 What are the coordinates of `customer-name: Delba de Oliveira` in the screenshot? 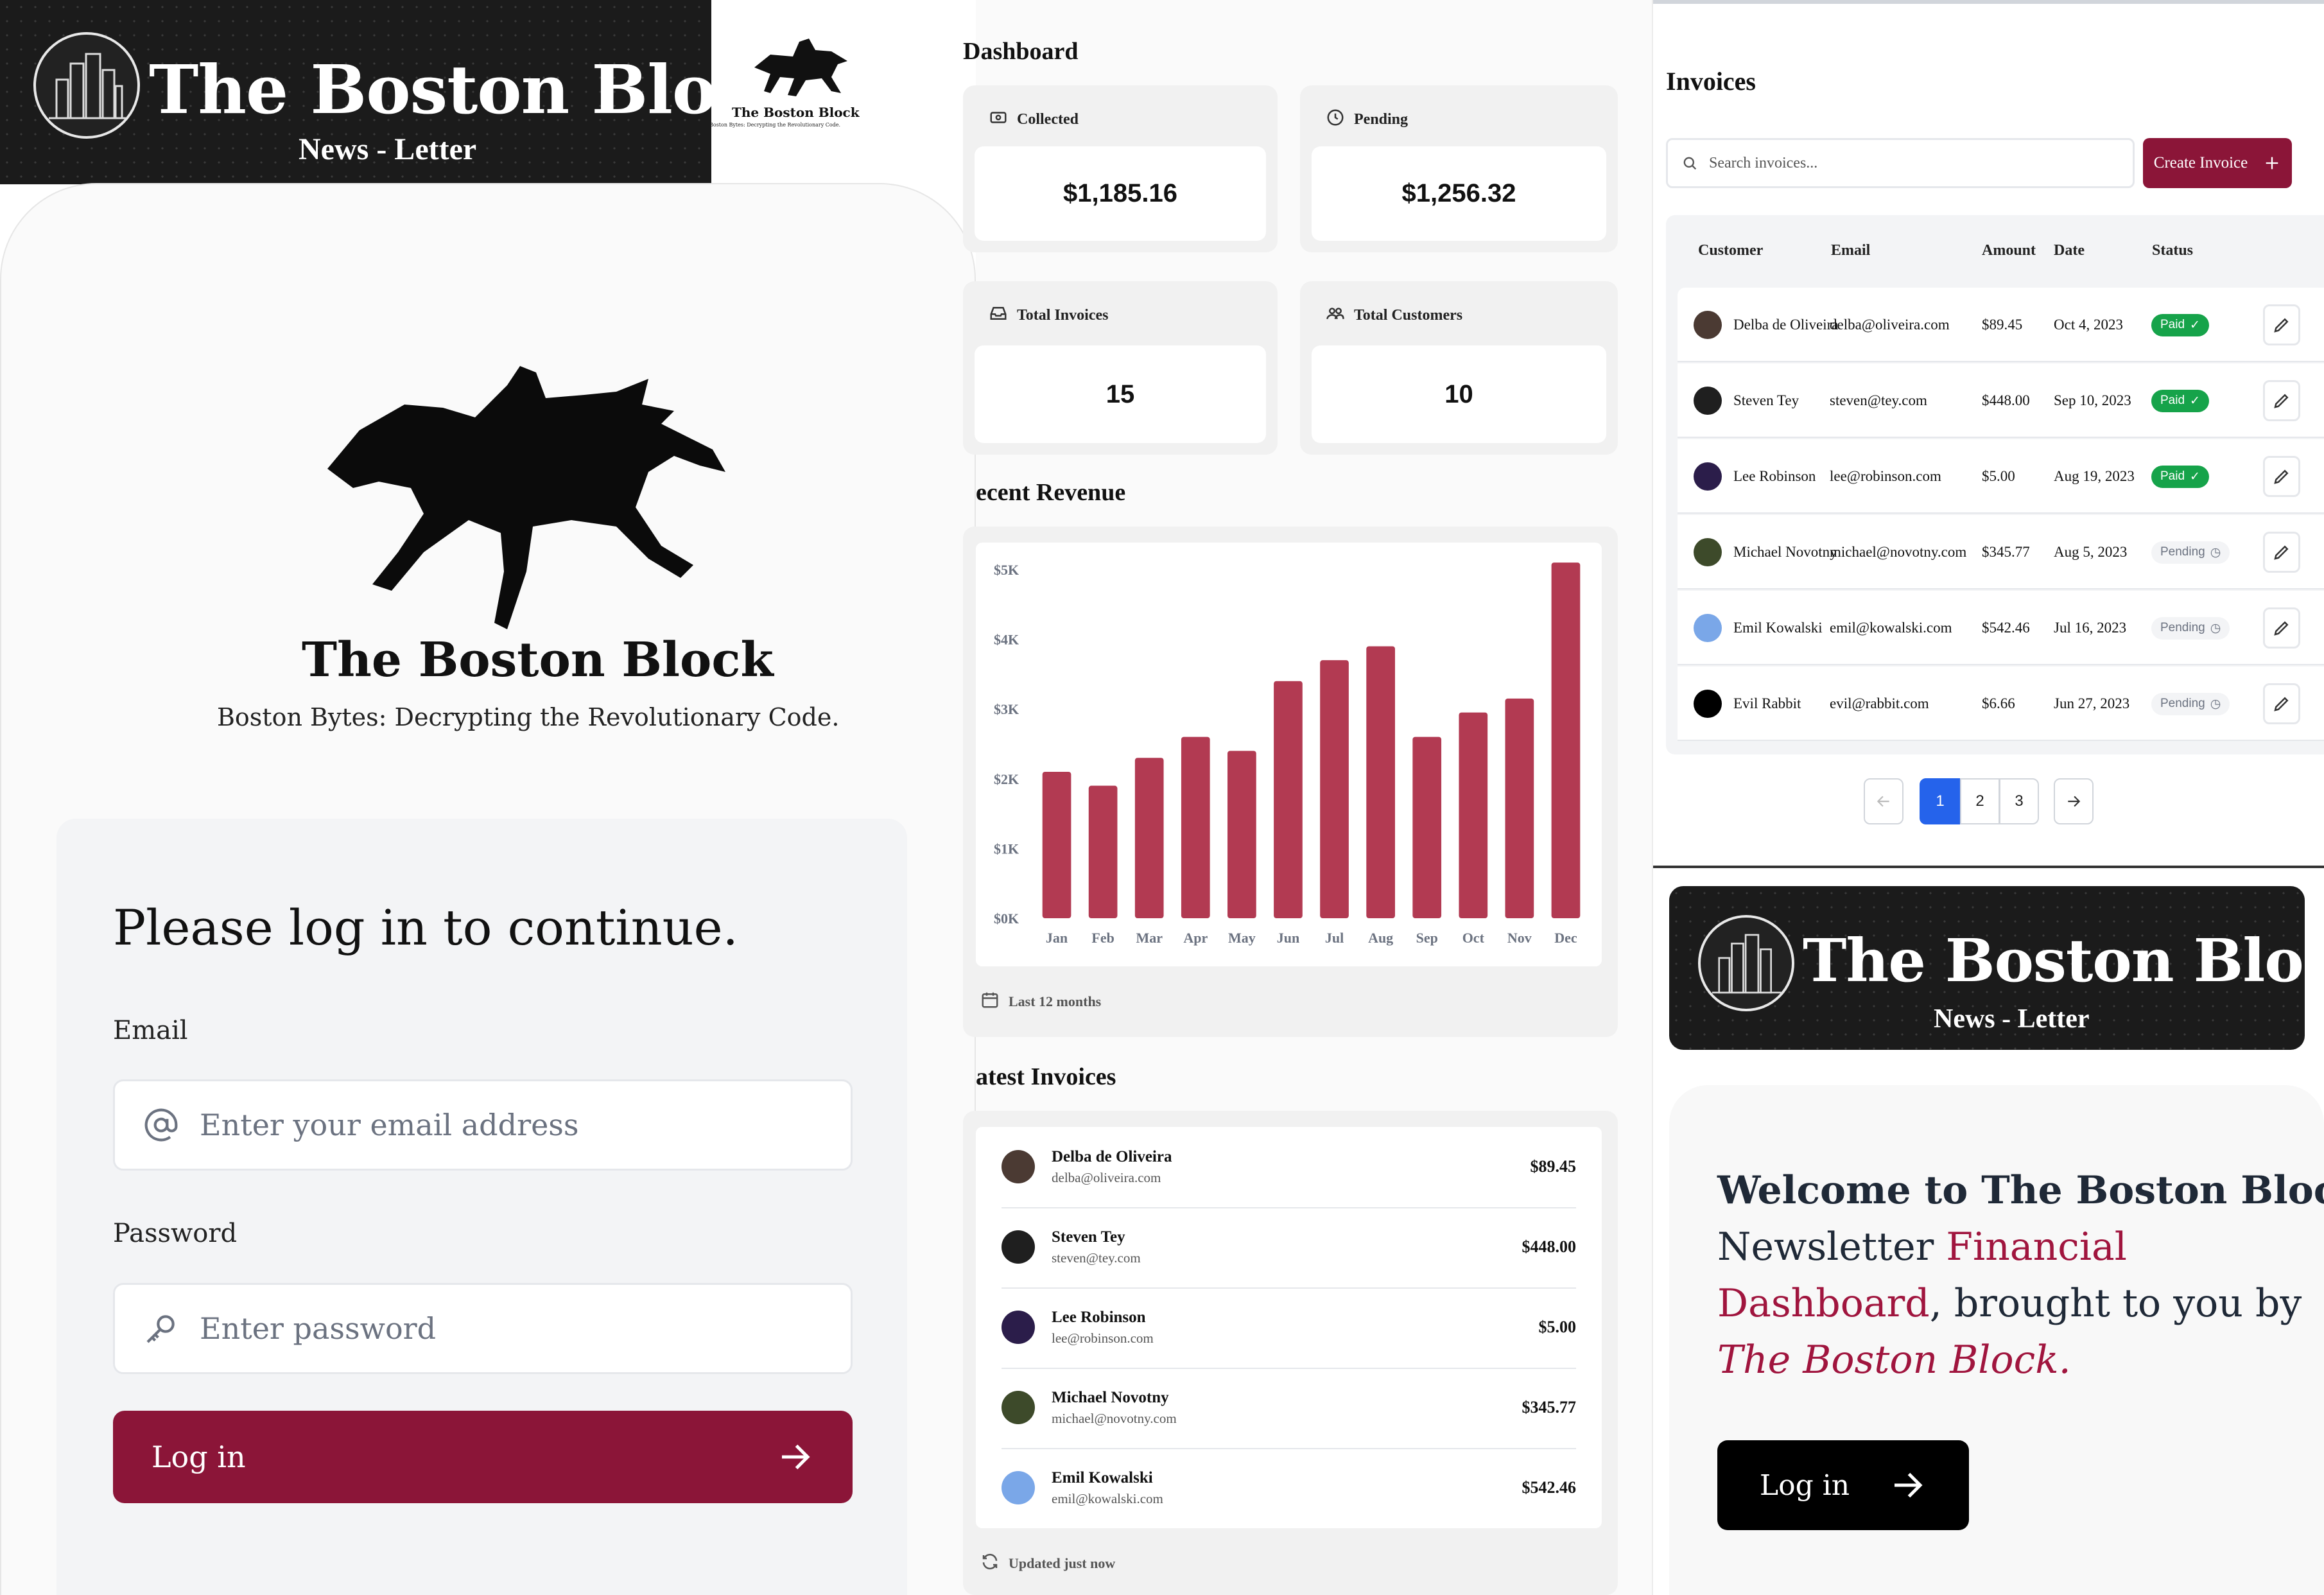 It's located at (1786, 325).